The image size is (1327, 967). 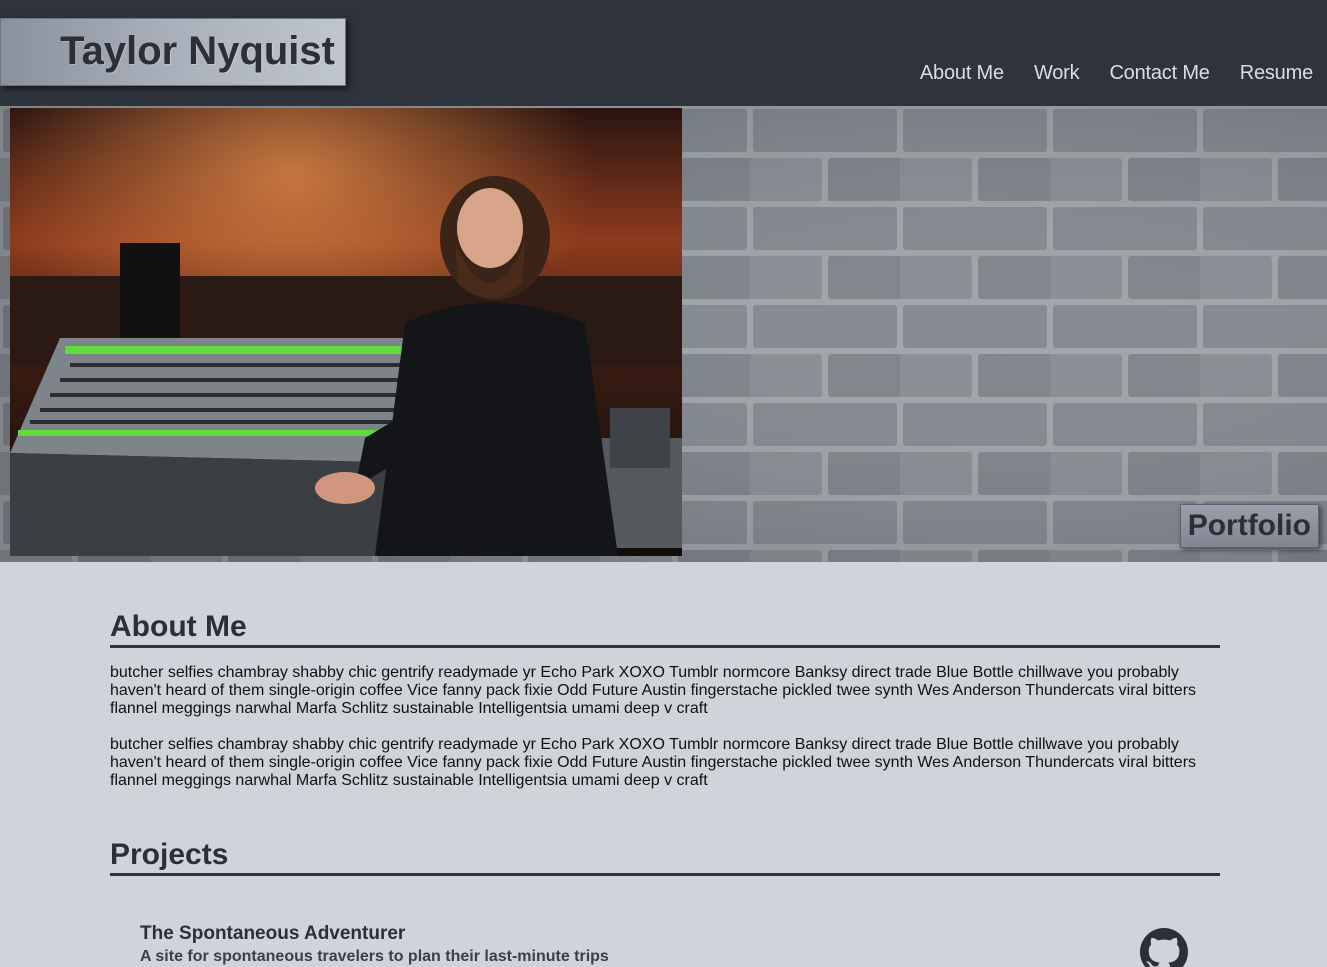 What do you see at coordinates (670, 934) in the screenshot?
I see `project-title: The Spontaneous Adventurer` at bounding box center [670, 934].